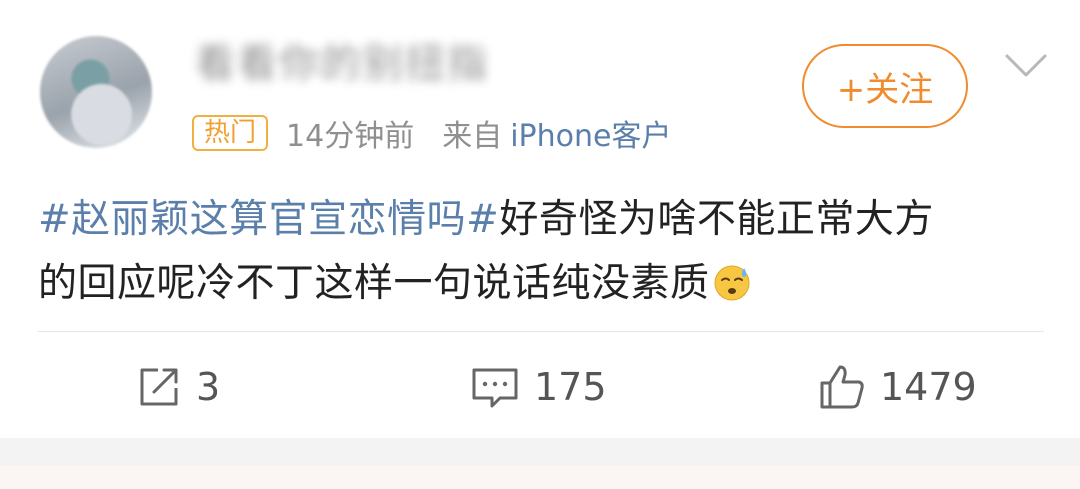 The width and height of the screenshot is (1080, 489). I want to click on chevron-down-icon, so click(1026, 66).